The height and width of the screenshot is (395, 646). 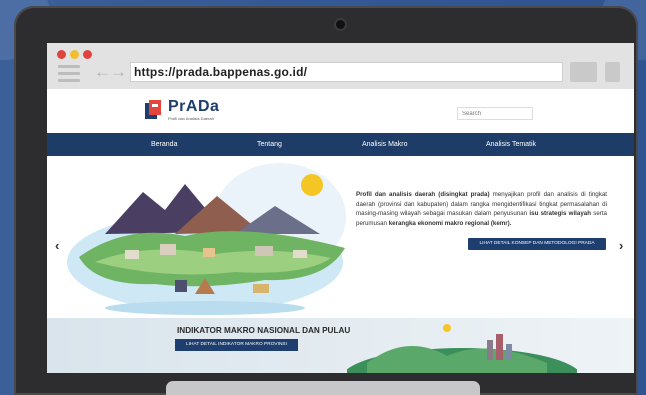 What do you see at coordinates (560, 214) in the screenshot?
I see `hero-description-bold-2: isu strategis wilayah` at bounding box center [560, 214].